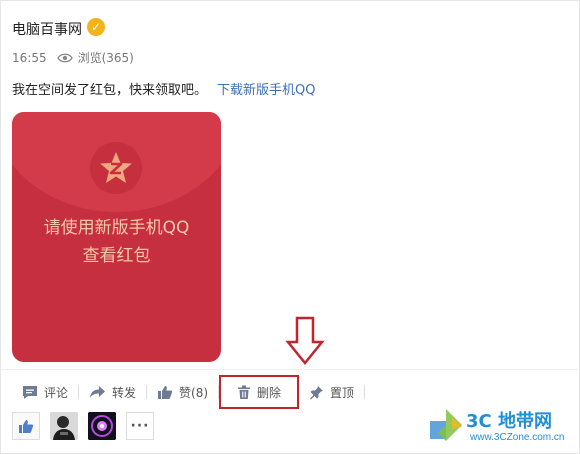 The image size is (580, 454). I want to click on trash-icon, so click(244, 392).